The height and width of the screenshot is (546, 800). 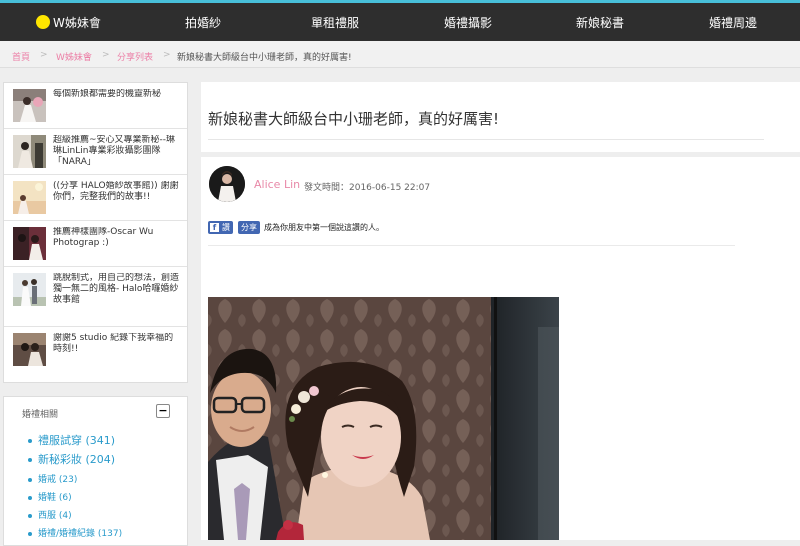 I want to click on related-post-item: 跳脫制式，用自己的想法，創造獨一無二的風格- Halo哈囉婚紗故事館, so click(x=95, y=297).